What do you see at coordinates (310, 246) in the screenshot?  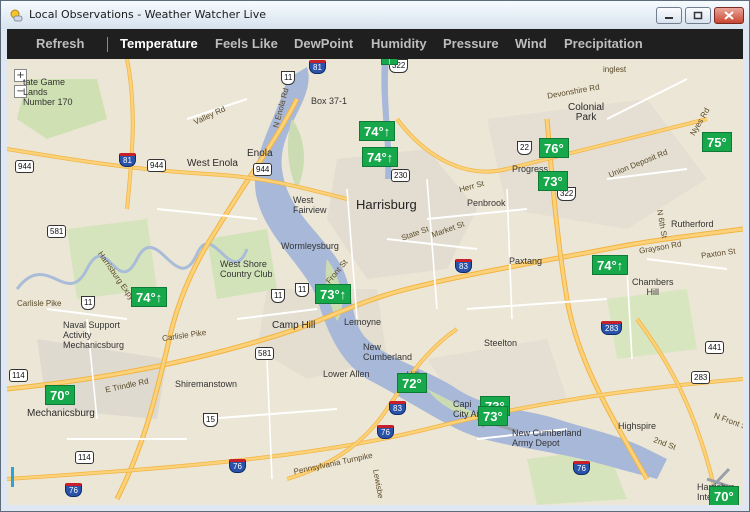 I see `place-wormleysburg: Wormleysburg` at bounding box center [310, 246].